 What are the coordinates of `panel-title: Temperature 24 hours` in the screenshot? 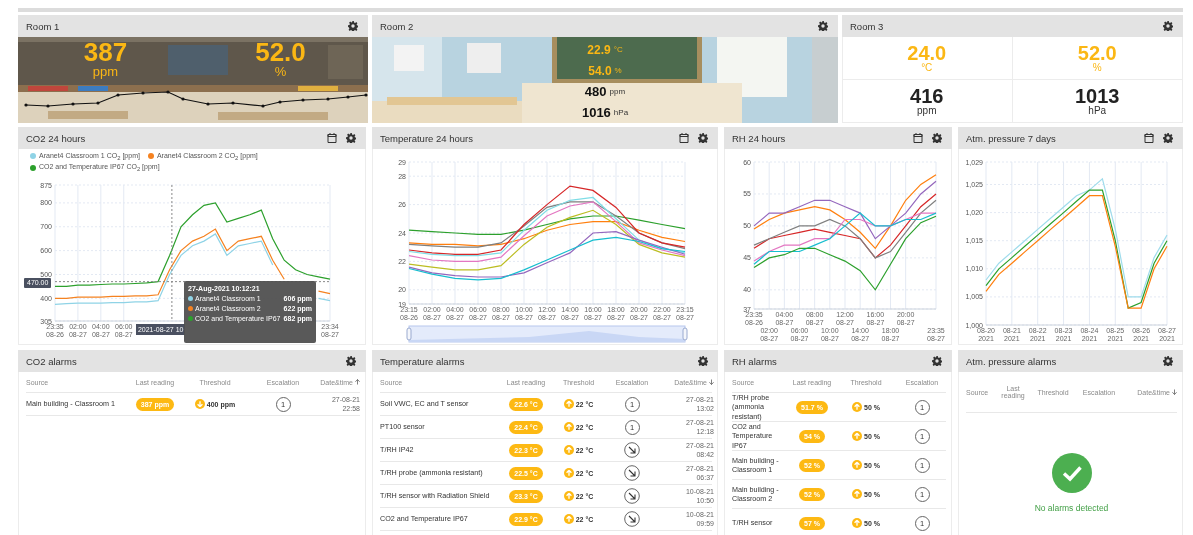 It's located at (427, 138).